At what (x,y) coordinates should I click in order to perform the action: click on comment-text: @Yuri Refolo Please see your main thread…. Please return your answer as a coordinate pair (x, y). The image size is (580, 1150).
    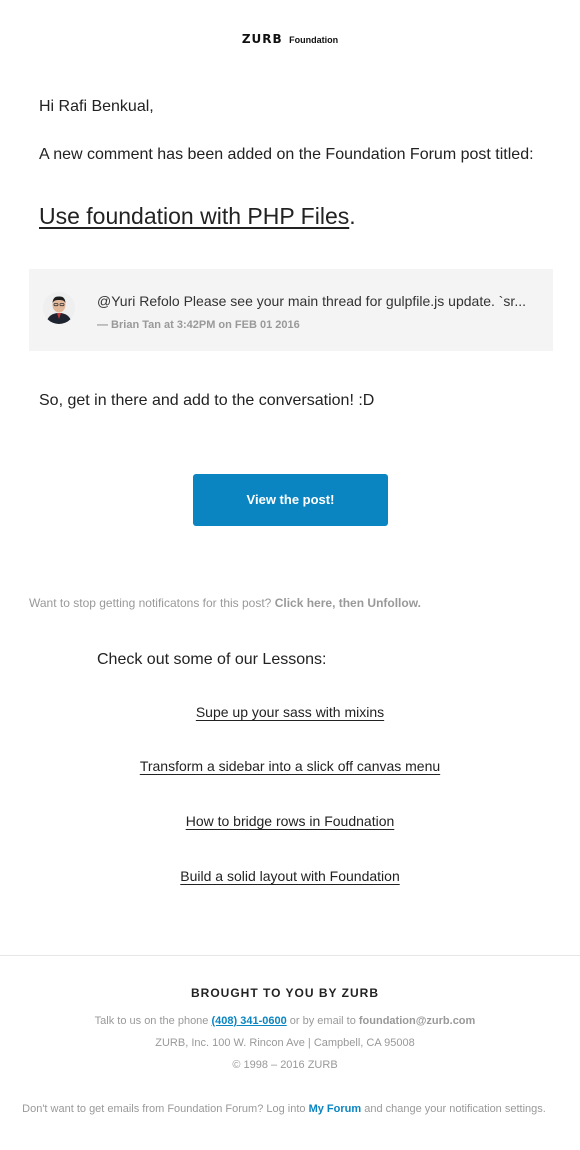
    Looking at the image, I should click on (311, 301).